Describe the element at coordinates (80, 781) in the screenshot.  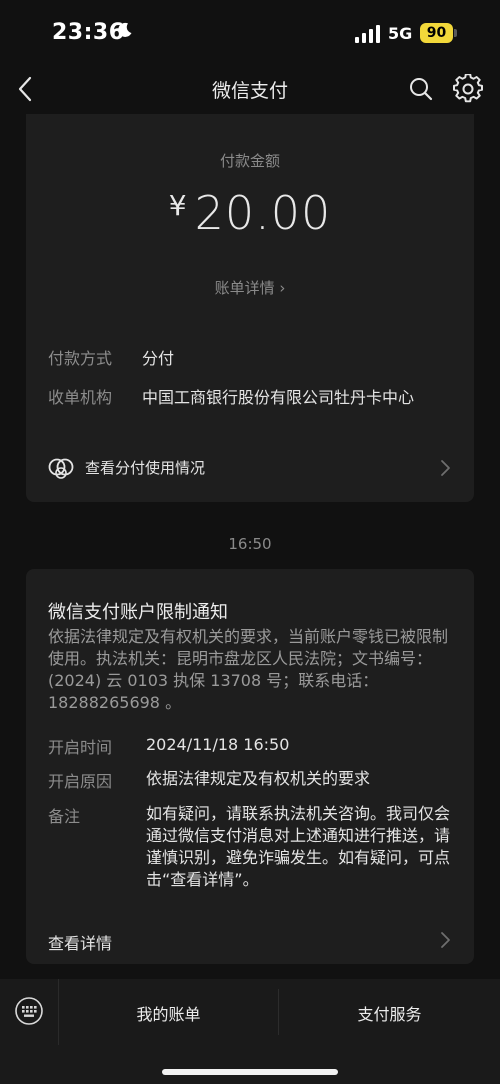
I see `open-reason-label: 开启原因` at that location.